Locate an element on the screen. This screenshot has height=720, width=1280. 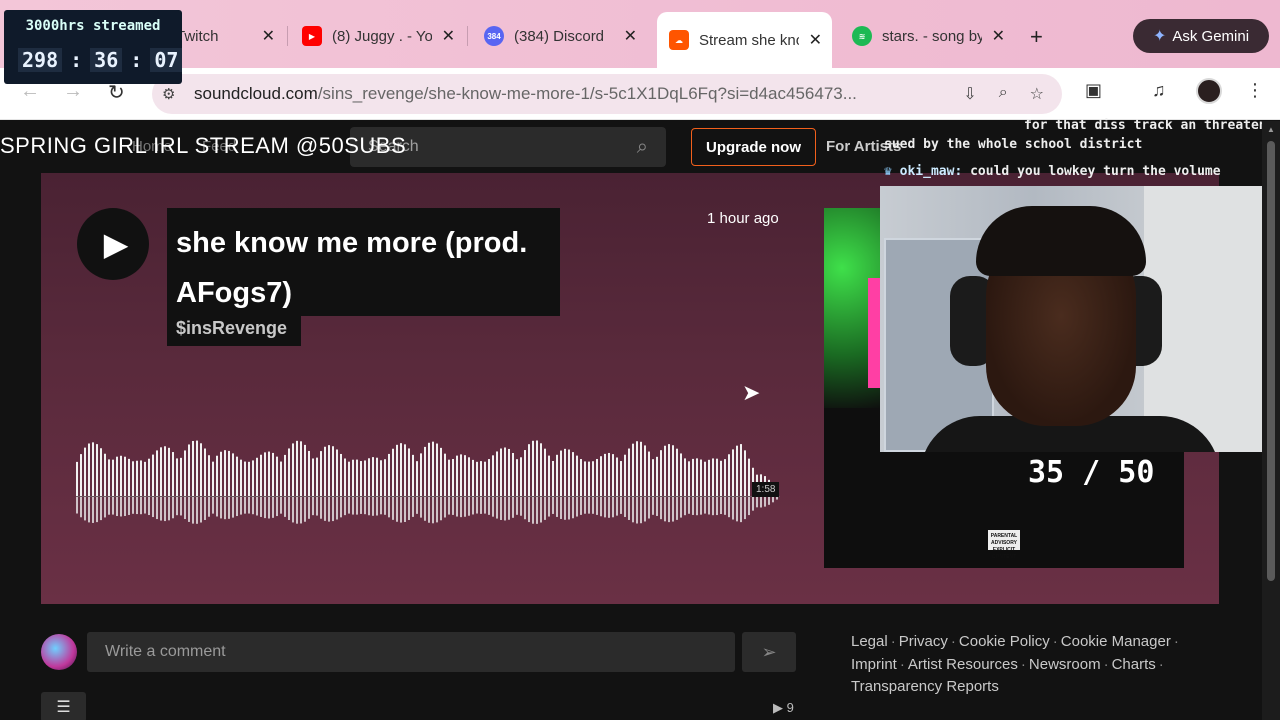
gemini-label: Ask Gemini is located at coordinates (1211, 36).